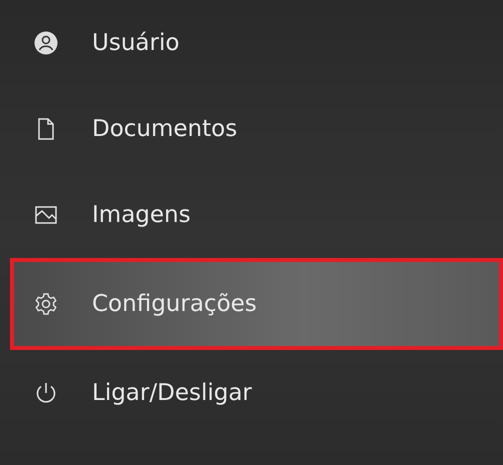 The image size is (503, 465). Describe the element at coordinates (46, 304) in the screenshot. I see `gear-icon` at that location.